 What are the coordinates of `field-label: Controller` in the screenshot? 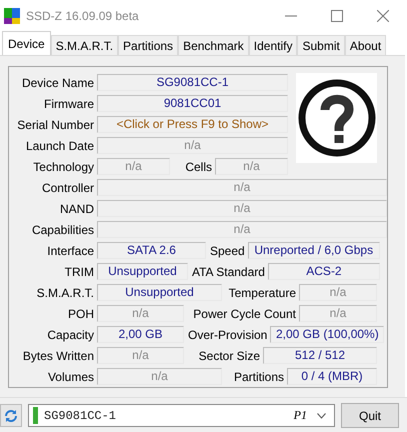 It's located at (67, 187).